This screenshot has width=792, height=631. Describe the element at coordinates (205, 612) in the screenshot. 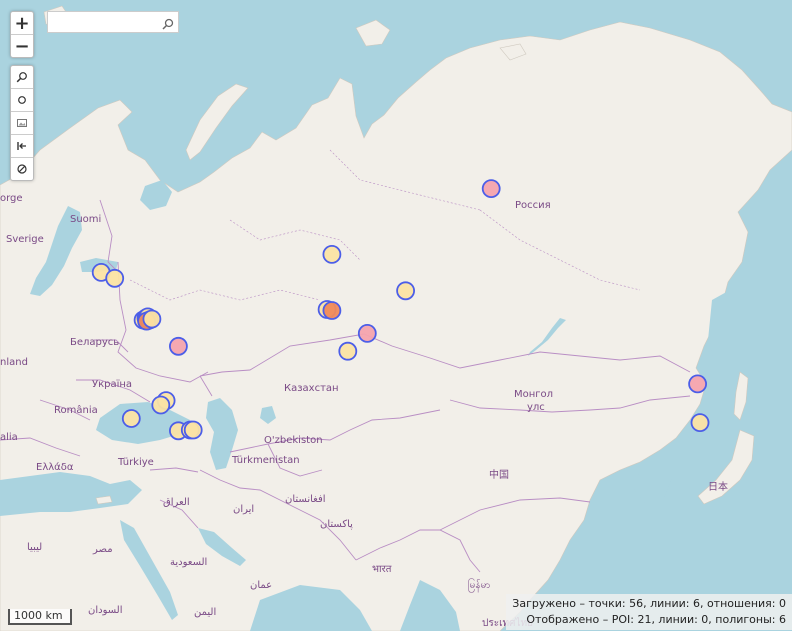

I see `label-yemen: اليمن` at that location.